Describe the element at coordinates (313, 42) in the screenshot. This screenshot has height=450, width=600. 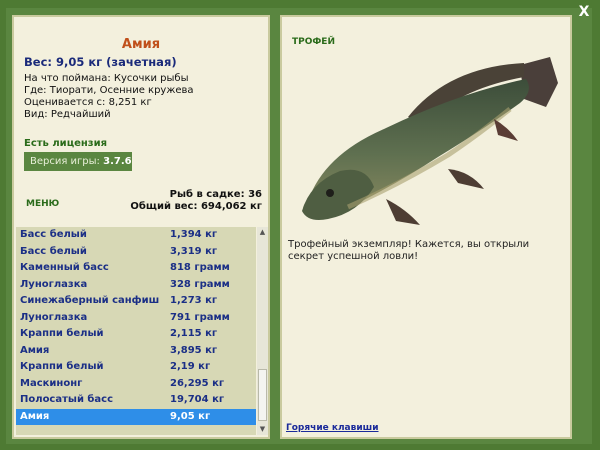
I see `trophy-label: ТРОФЕЙ` at that location.